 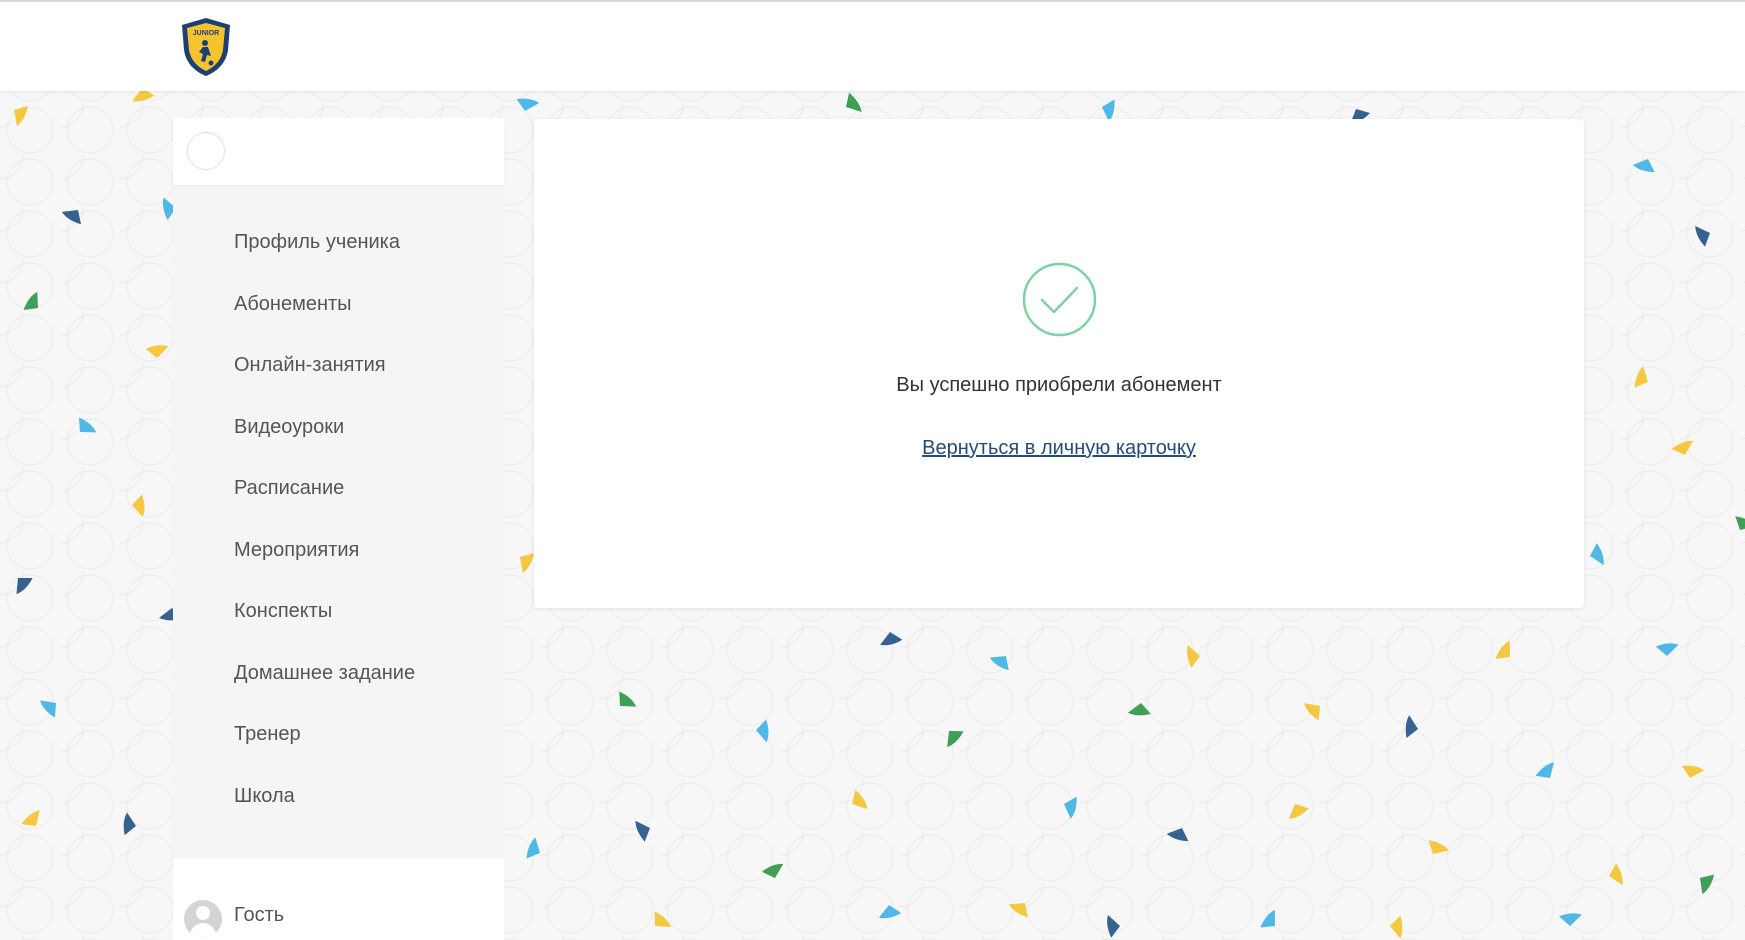 What do you see at coordinates (206, 151) in the screenshot?
I see `profile-circle` at bounding box center [206, 151].